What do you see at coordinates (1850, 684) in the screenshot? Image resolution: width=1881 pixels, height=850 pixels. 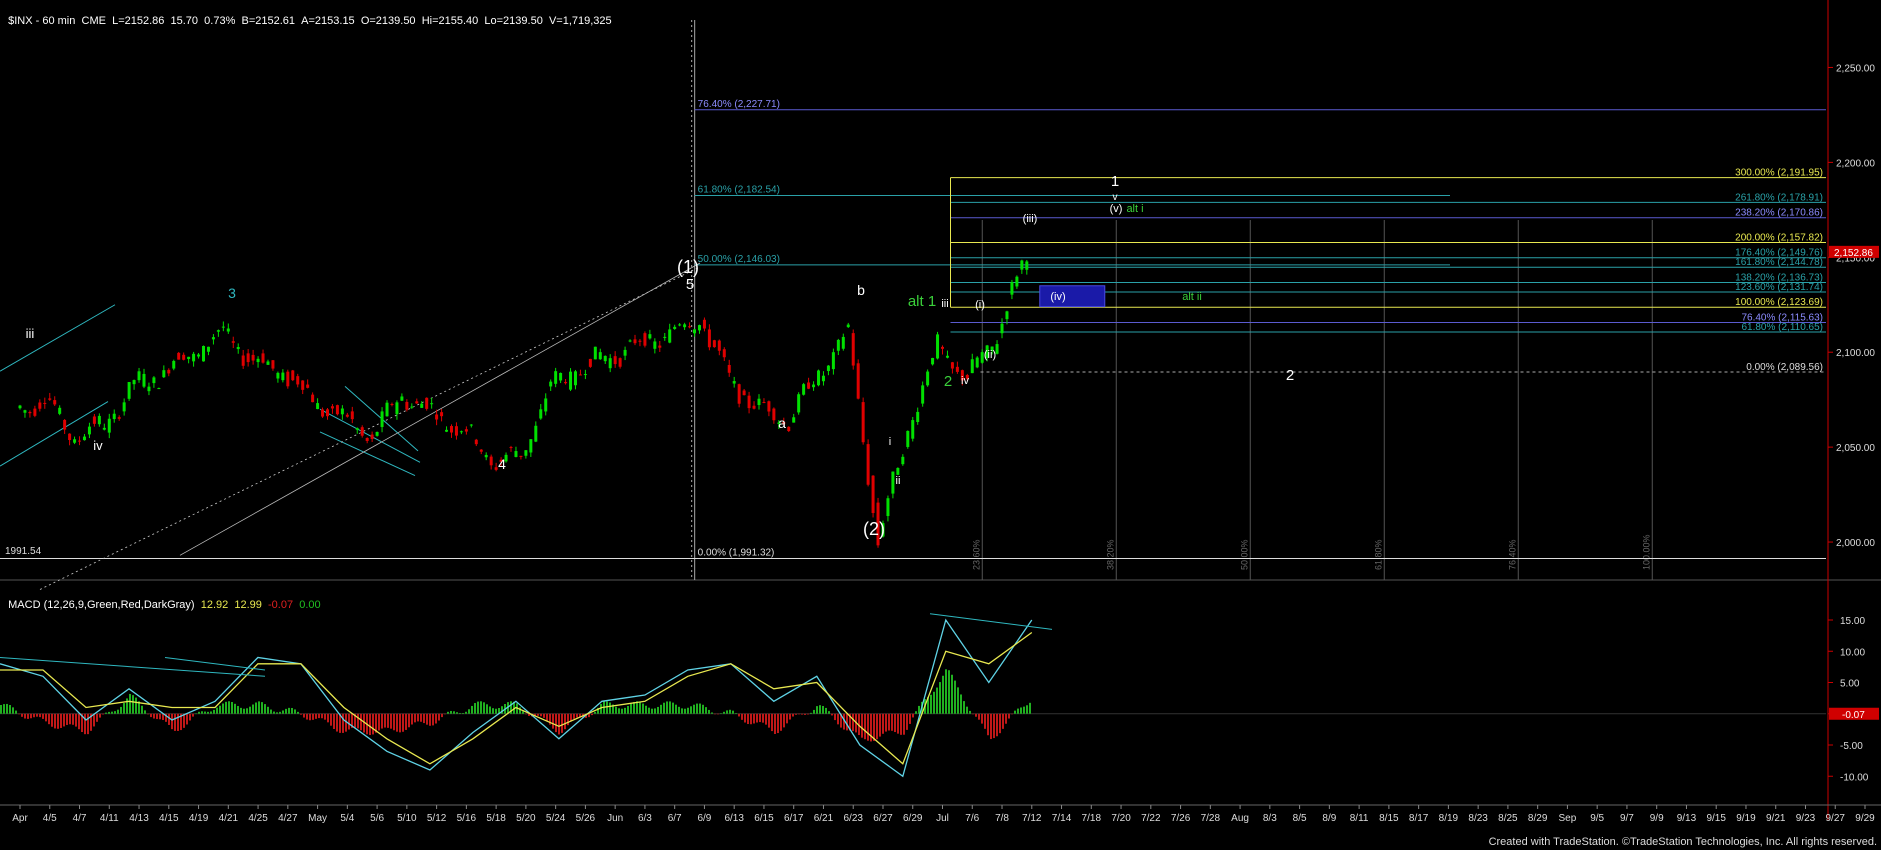 I see `macd-y-tick-label: 5.00` at bounding box center [1850, 684].